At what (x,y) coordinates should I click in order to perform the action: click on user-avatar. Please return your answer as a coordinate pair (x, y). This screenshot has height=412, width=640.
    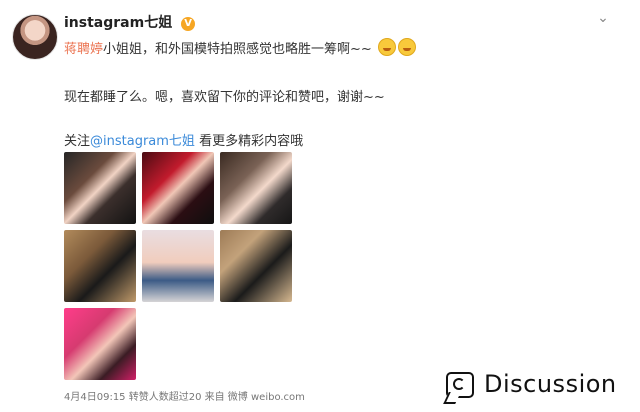
    Looking at the image, I should click on (35, 37).